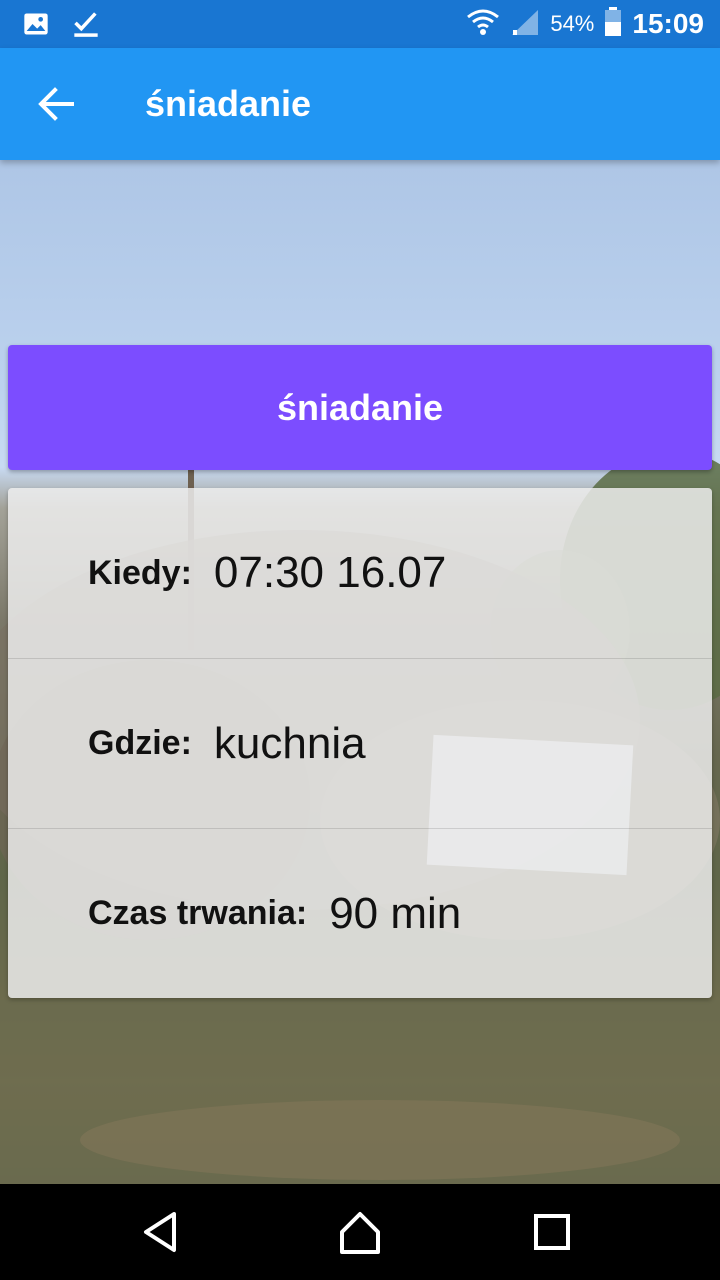 The height and width of the screenshot is (1280, 720). Describe the element at coordinates (360, 407) in the screenshot. I see `event-title-button: śniadanie` at that location.